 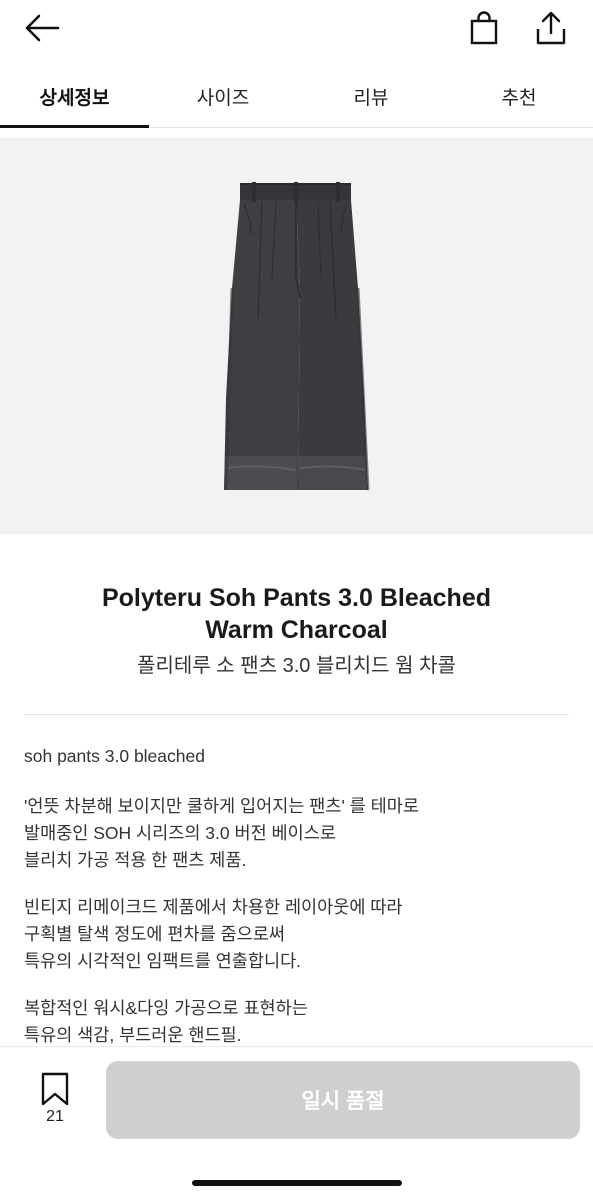 I want to click on description-line: 발매중인 SOH 시리즈의 3.0 버전 베이스로, so click(x=180, y=833).